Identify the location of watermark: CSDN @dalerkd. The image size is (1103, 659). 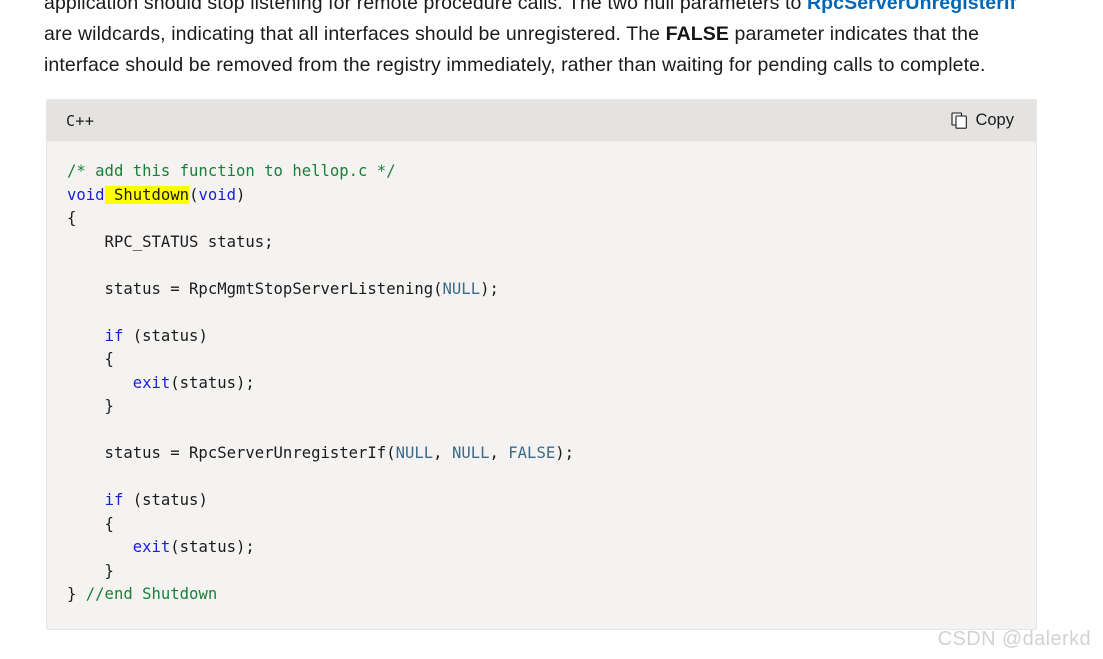
(1014, 639).